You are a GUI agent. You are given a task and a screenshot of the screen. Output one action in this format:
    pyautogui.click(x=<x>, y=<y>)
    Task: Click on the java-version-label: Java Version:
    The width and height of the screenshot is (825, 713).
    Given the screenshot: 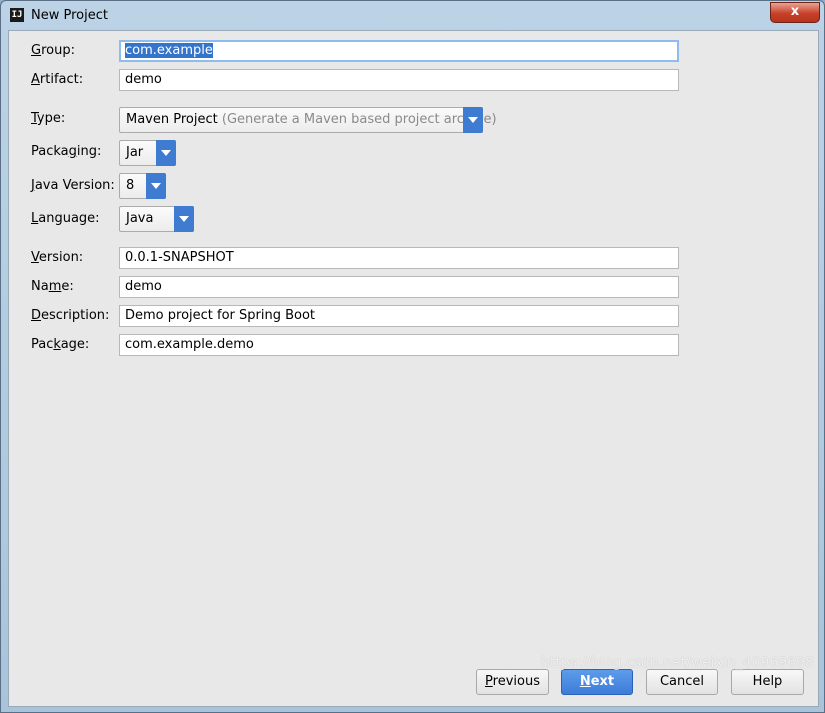 What is the action you would take?
    pyautogui.click(x=73, y=185)
    